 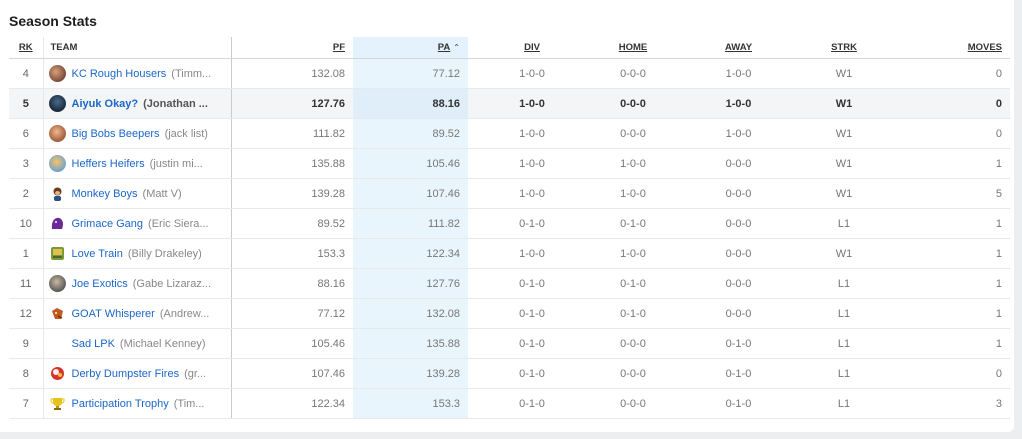 What do you see at coordinates (26, 223) in the screenshot?
I see `rank-cell: 10` at bounding box center [26, 223].